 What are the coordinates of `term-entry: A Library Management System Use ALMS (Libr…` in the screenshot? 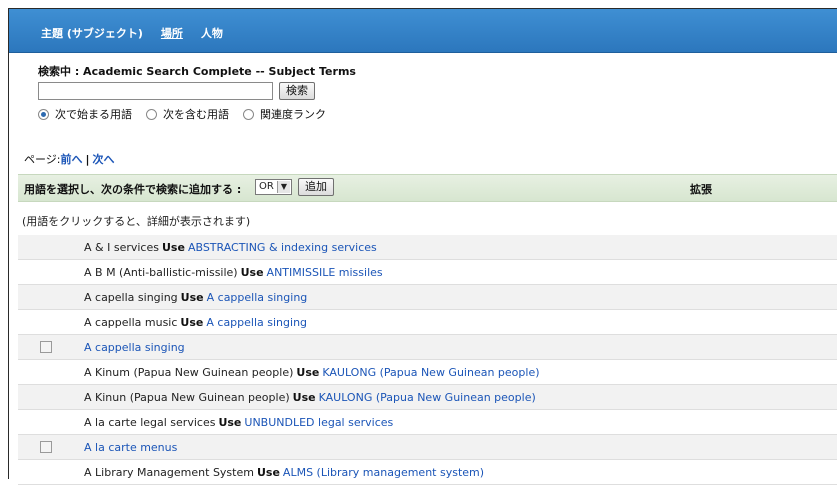 It's located at (284, 472).